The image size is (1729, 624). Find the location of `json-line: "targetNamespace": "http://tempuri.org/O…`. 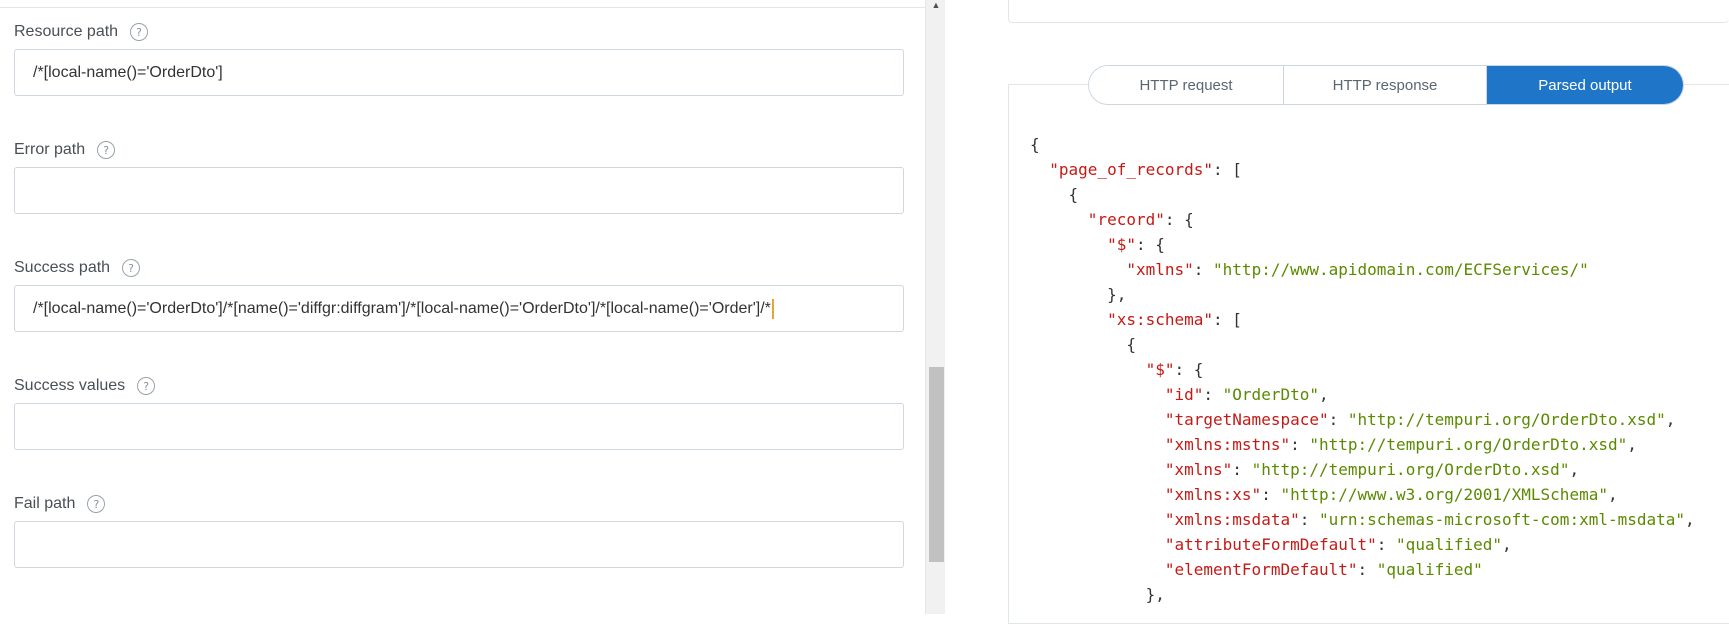

json-line: "targetNamespace": "http://tempuri.org/O… is located at coordinates (1377, 419).